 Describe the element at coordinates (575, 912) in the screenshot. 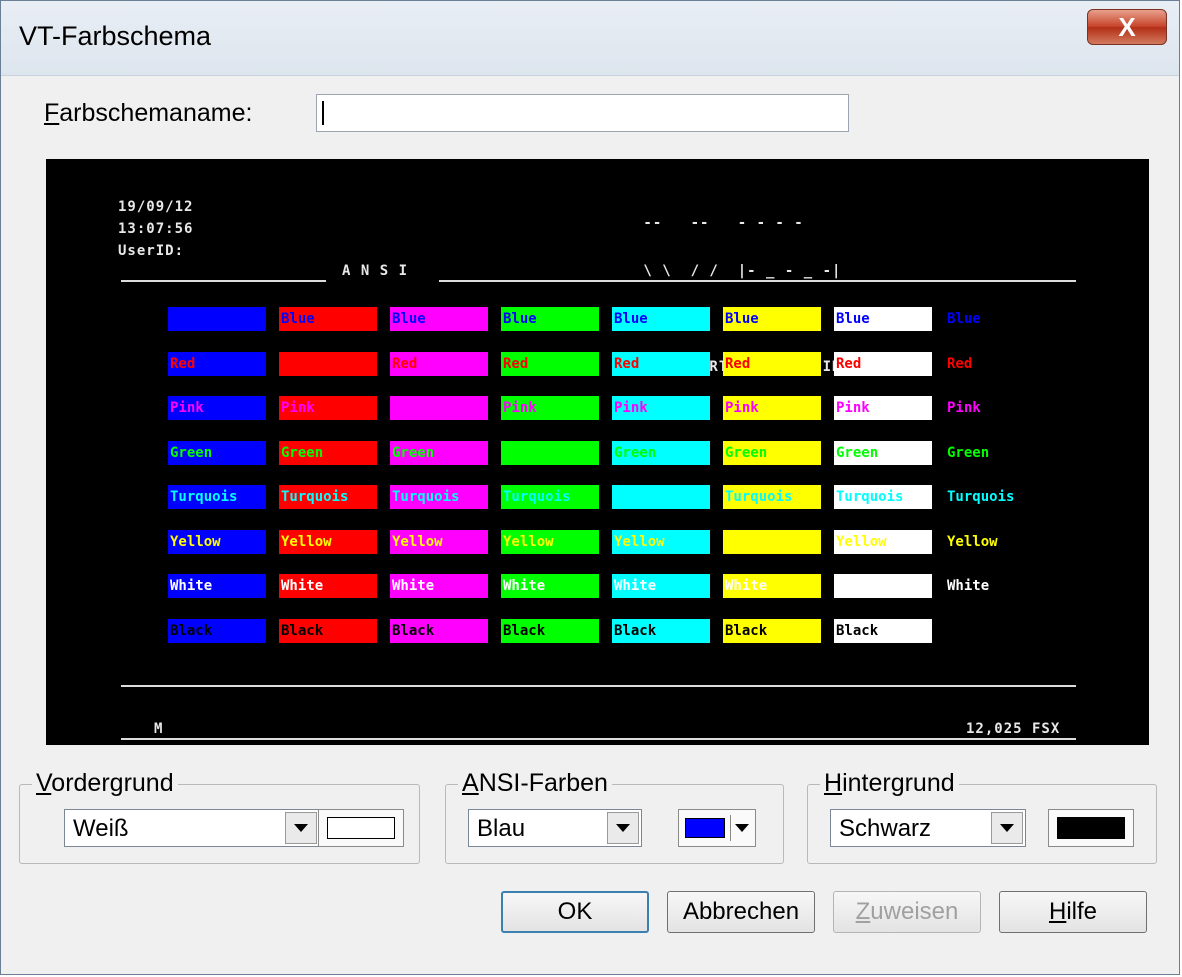

I see `ok-button: OK` at that location.